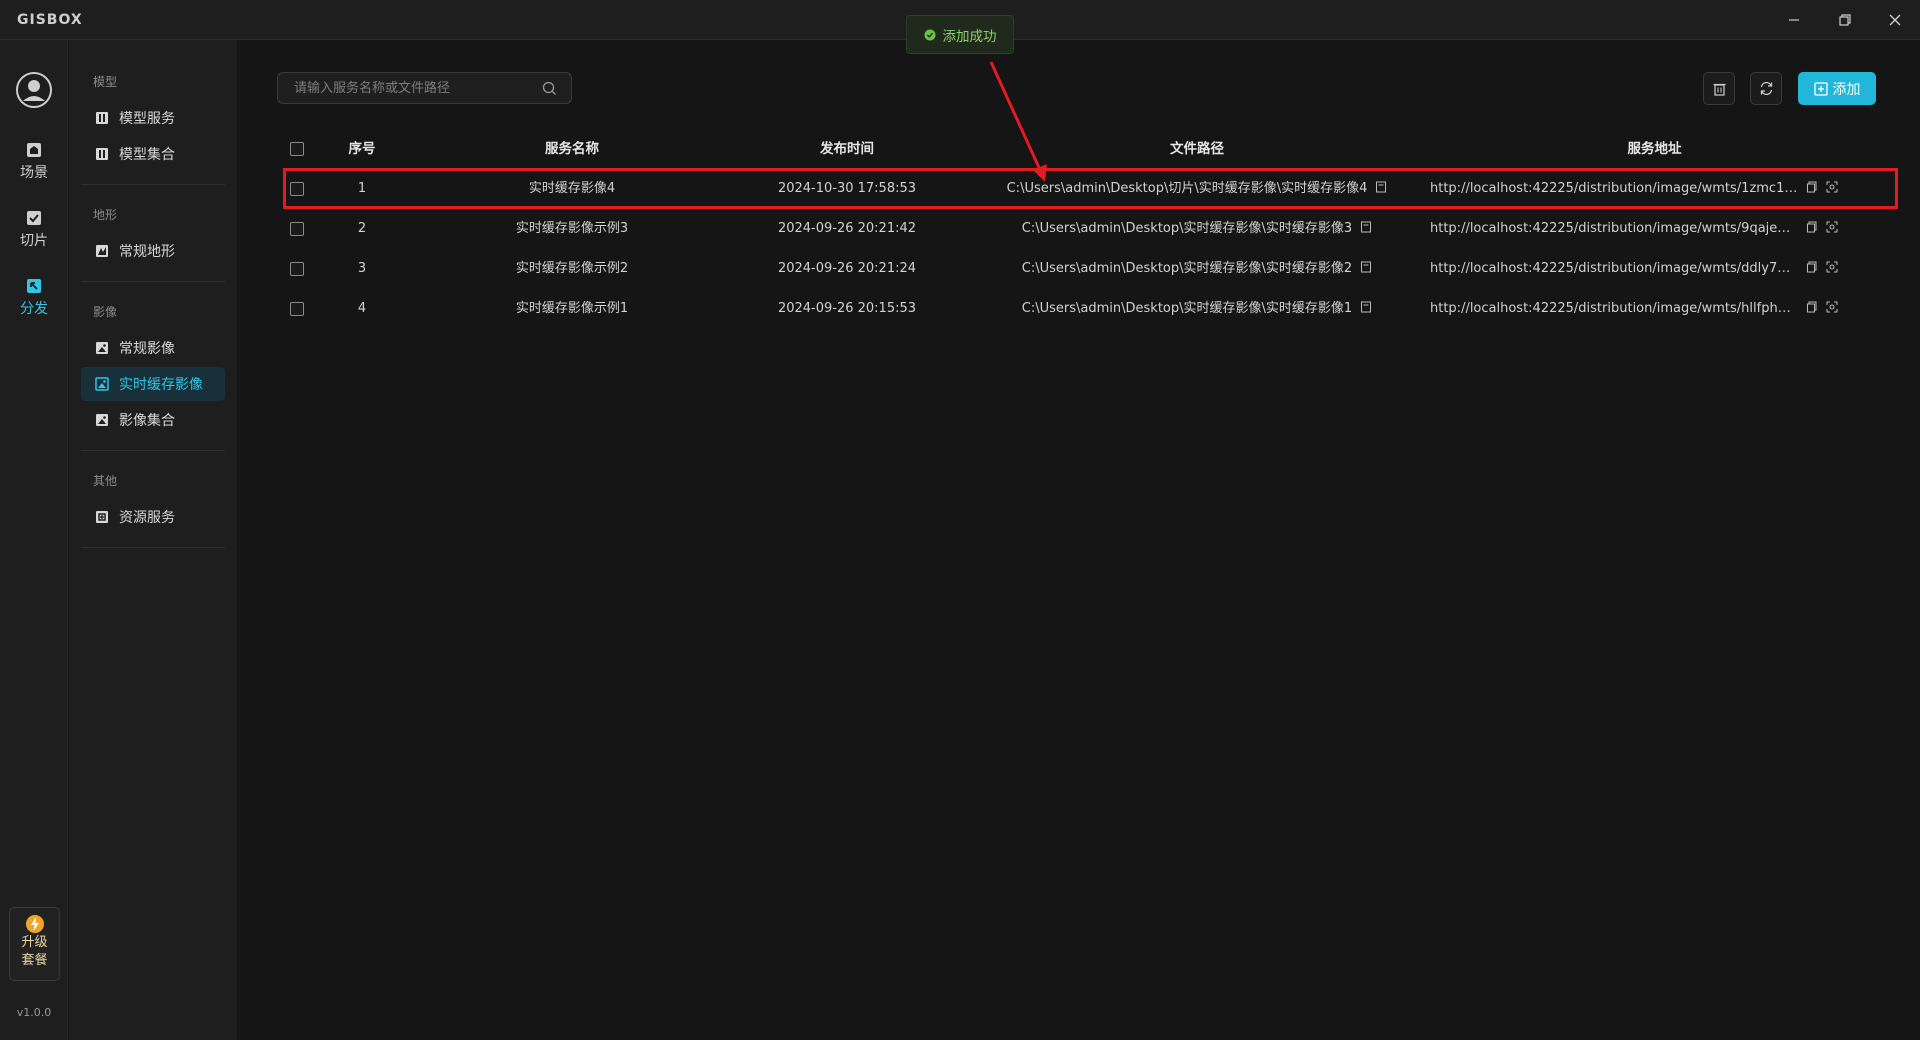 The width and height of the screenshot is (1920, 1040). I want to click on add-button-label: 添加, so click(1846, 89).